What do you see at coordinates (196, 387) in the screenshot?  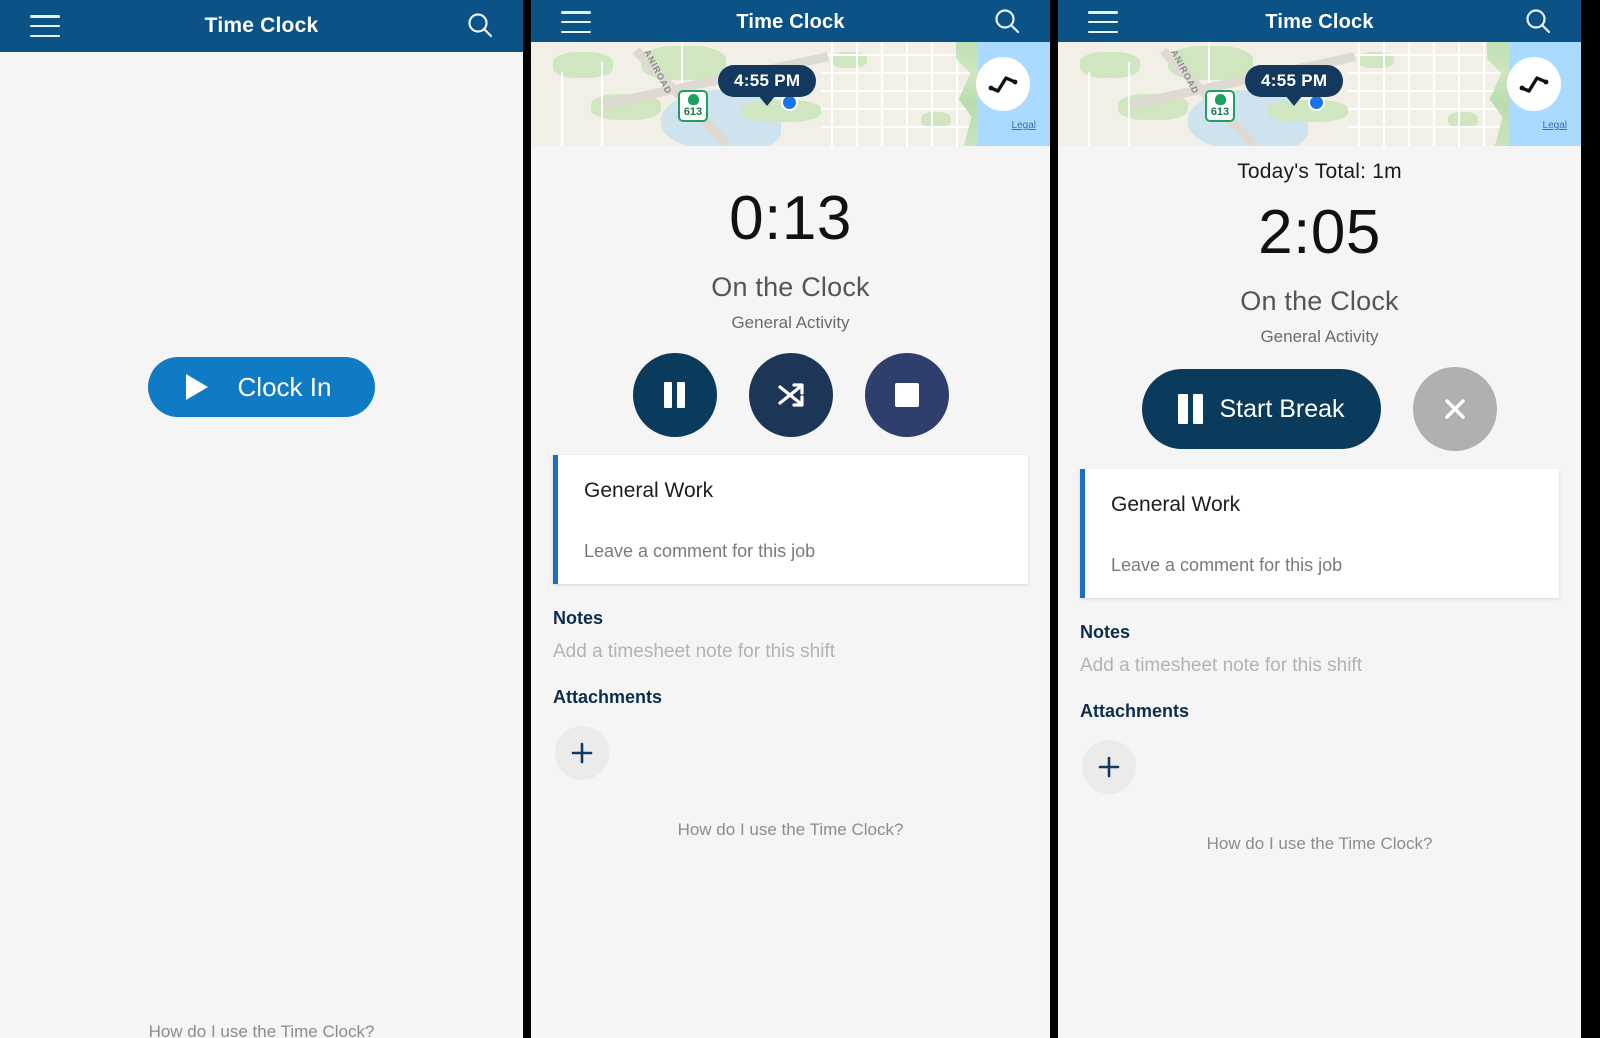 I see `play-icon` at bounding box center [196, 387].